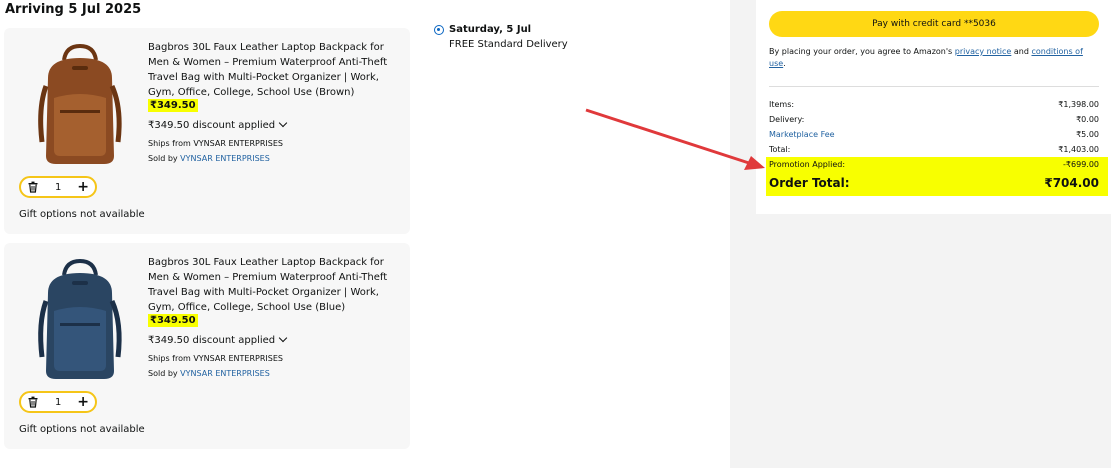 The width and height of the screenshot is (1111, 468). Describe the element at coordinates (439, 30) in the screenshot. I see `delivery-radio` at that location.